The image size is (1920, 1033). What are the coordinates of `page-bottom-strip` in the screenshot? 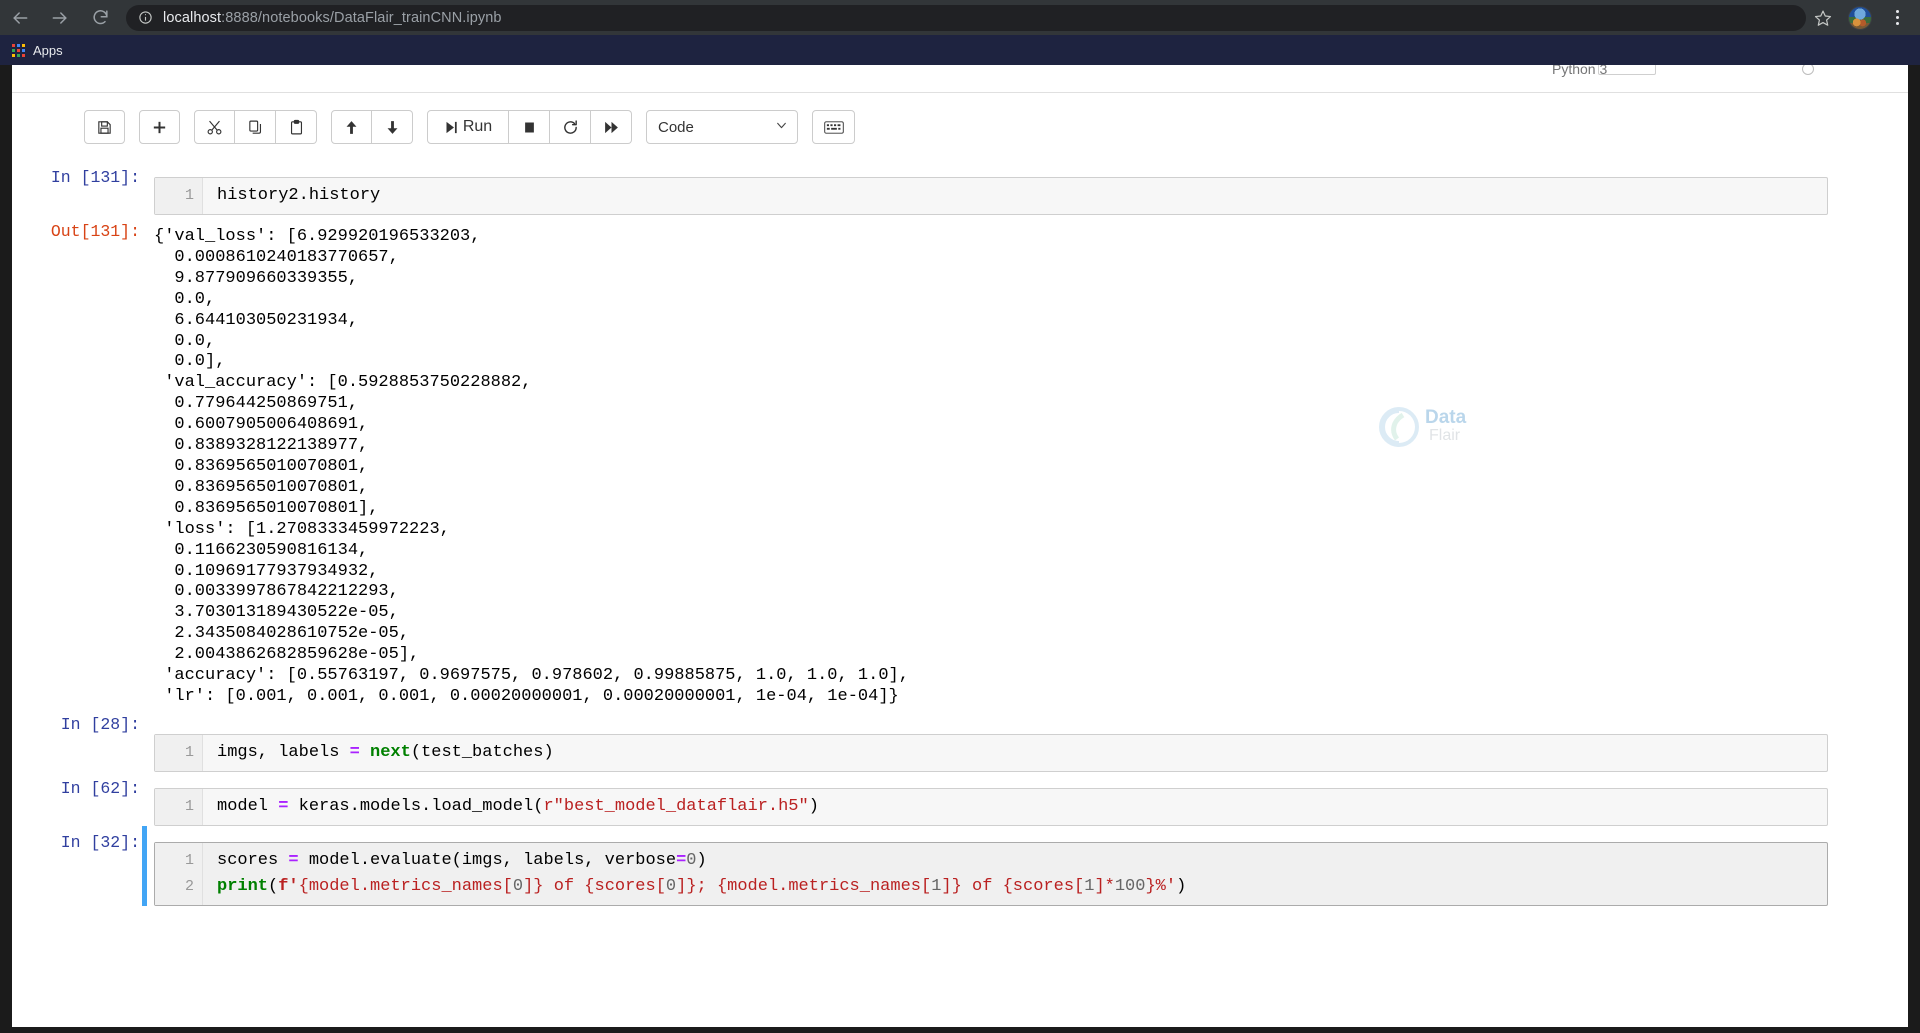 It's located at (960, 1030).